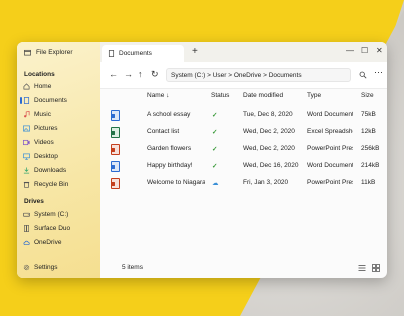 This screenshot has height=316, width=404. Describe the element at coordinates (271, 165) in the screenshot. I see `file-date: Wed, Dec 16, 2020` at that location.